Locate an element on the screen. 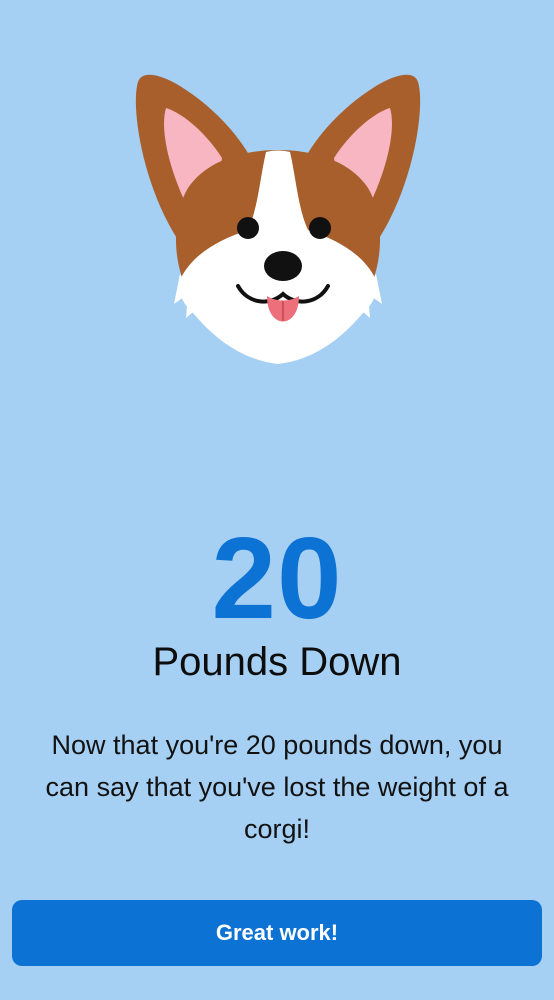  milestone-number: 20 is located at coordinates (277, 578).